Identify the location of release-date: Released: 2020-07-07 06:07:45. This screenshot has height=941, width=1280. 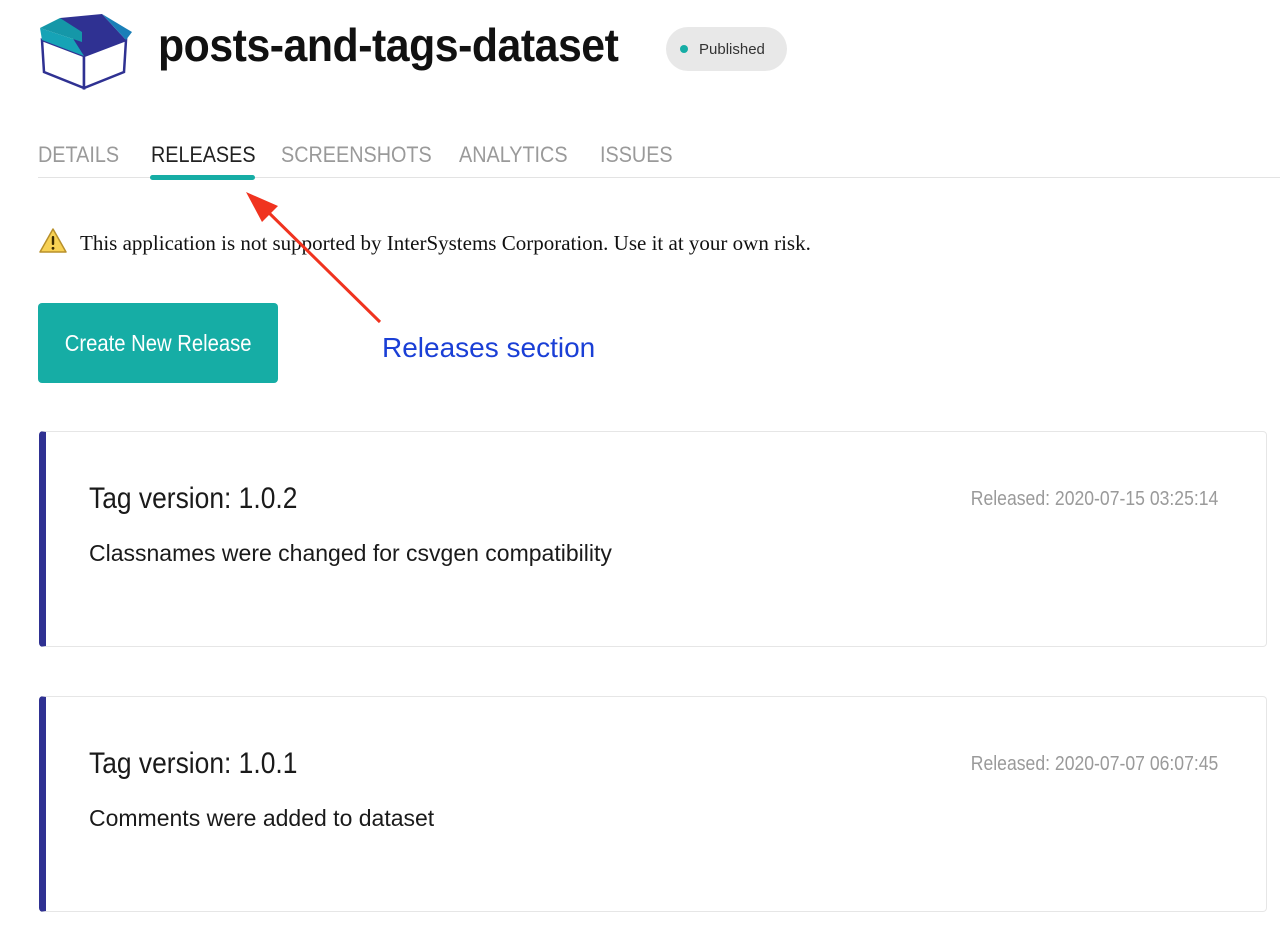
(1094, 764).